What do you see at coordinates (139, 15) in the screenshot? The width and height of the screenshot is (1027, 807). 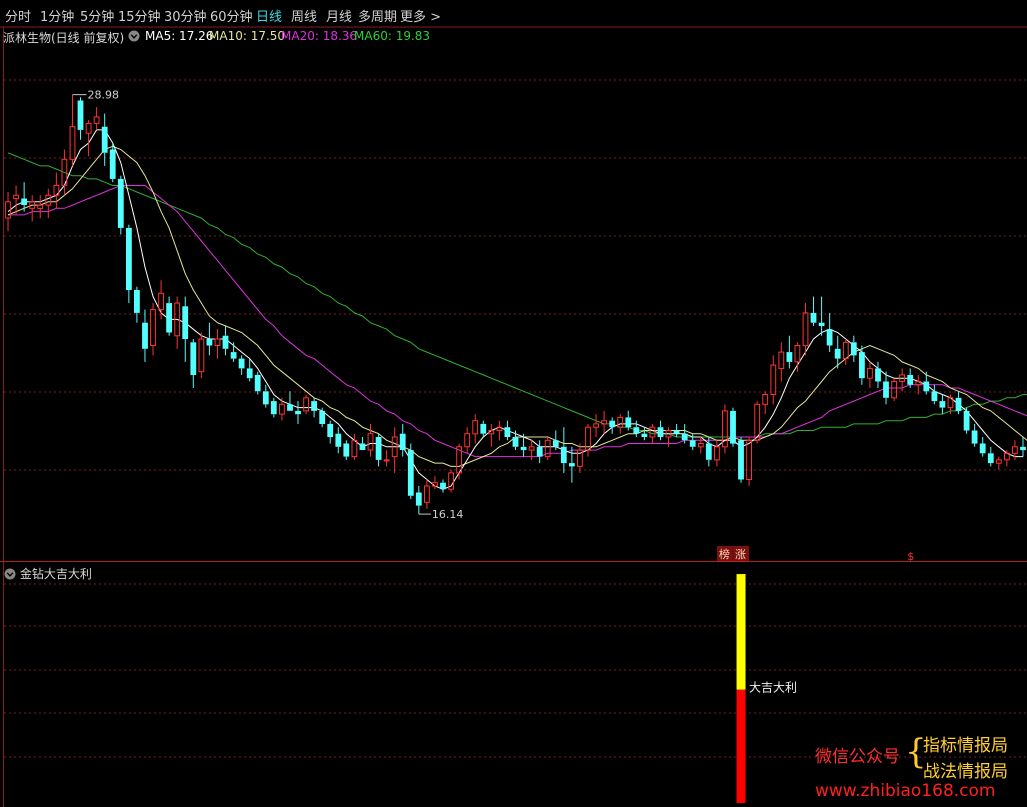 I see `tab-3: 15分钟` at bounding box center [139, 15].